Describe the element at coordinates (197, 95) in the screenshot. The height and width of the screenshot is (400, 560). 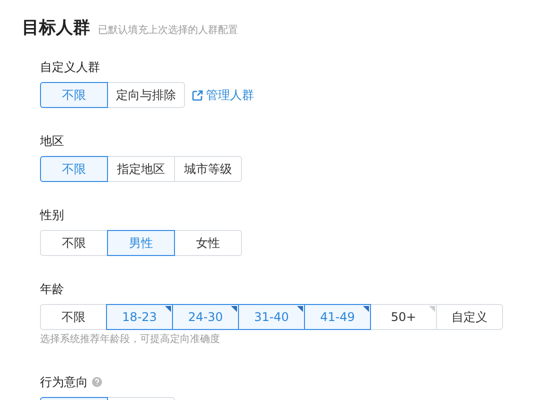
I see `external-link-icon` at that location.